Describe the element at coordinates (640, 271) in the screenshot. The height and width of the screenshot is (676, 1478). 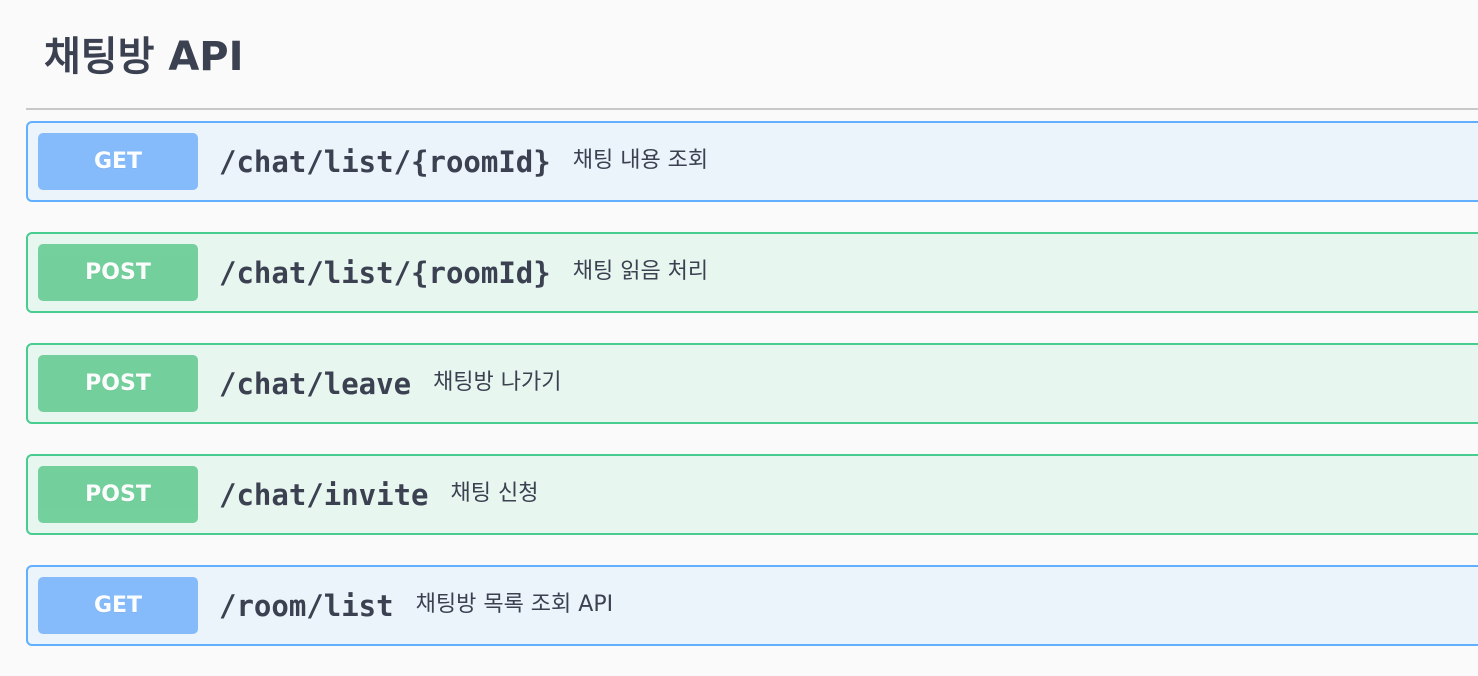
I see `operation-summary: 채팅 읽음 처리` at that location.